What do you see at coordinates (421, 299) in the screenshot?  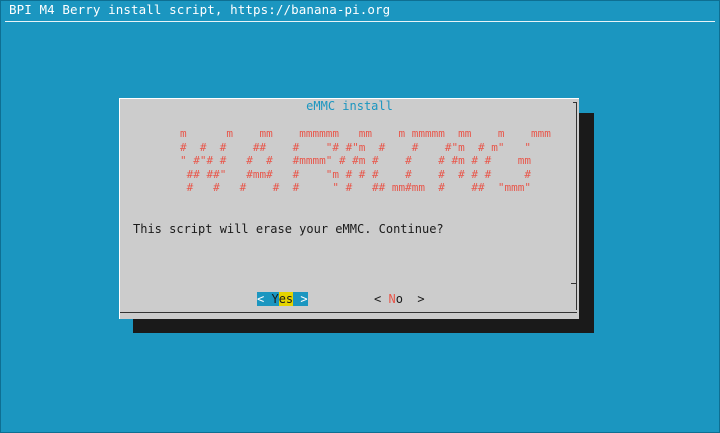 I see `no-close-bracket: >` at bounding box center [421, 299].